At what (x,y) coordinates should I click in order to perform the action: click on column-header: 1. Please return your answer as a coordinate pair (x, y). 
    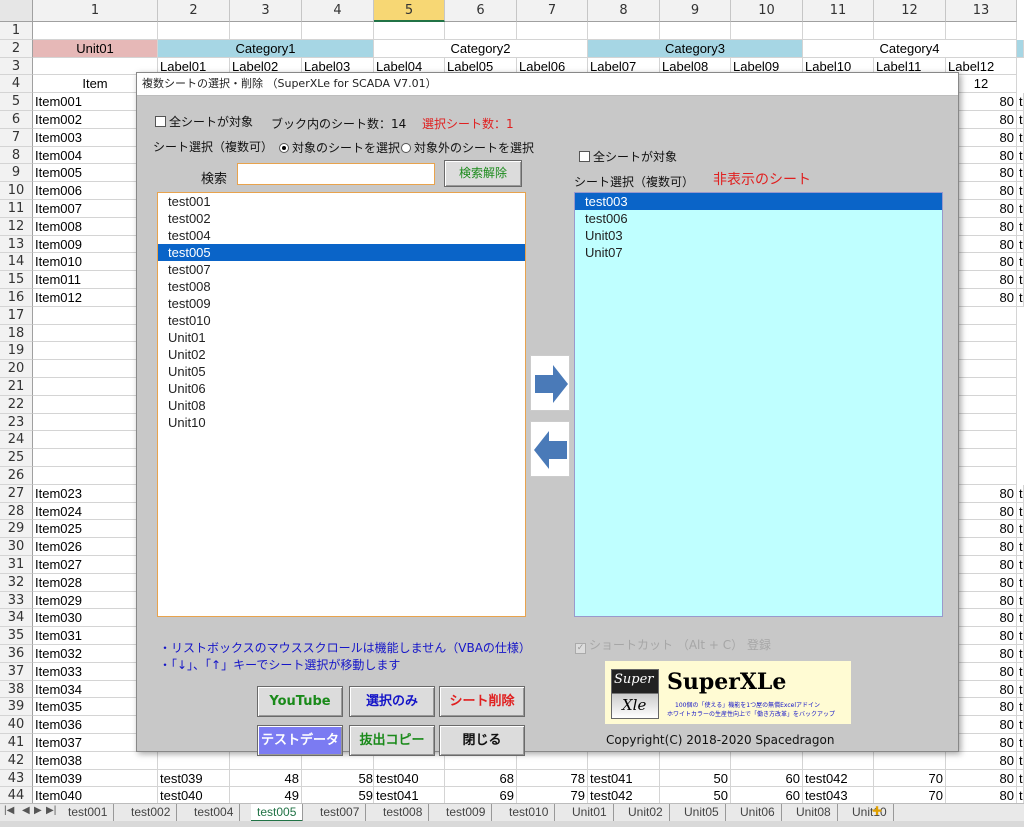
    Looking at the image, I should click on (95, 11).